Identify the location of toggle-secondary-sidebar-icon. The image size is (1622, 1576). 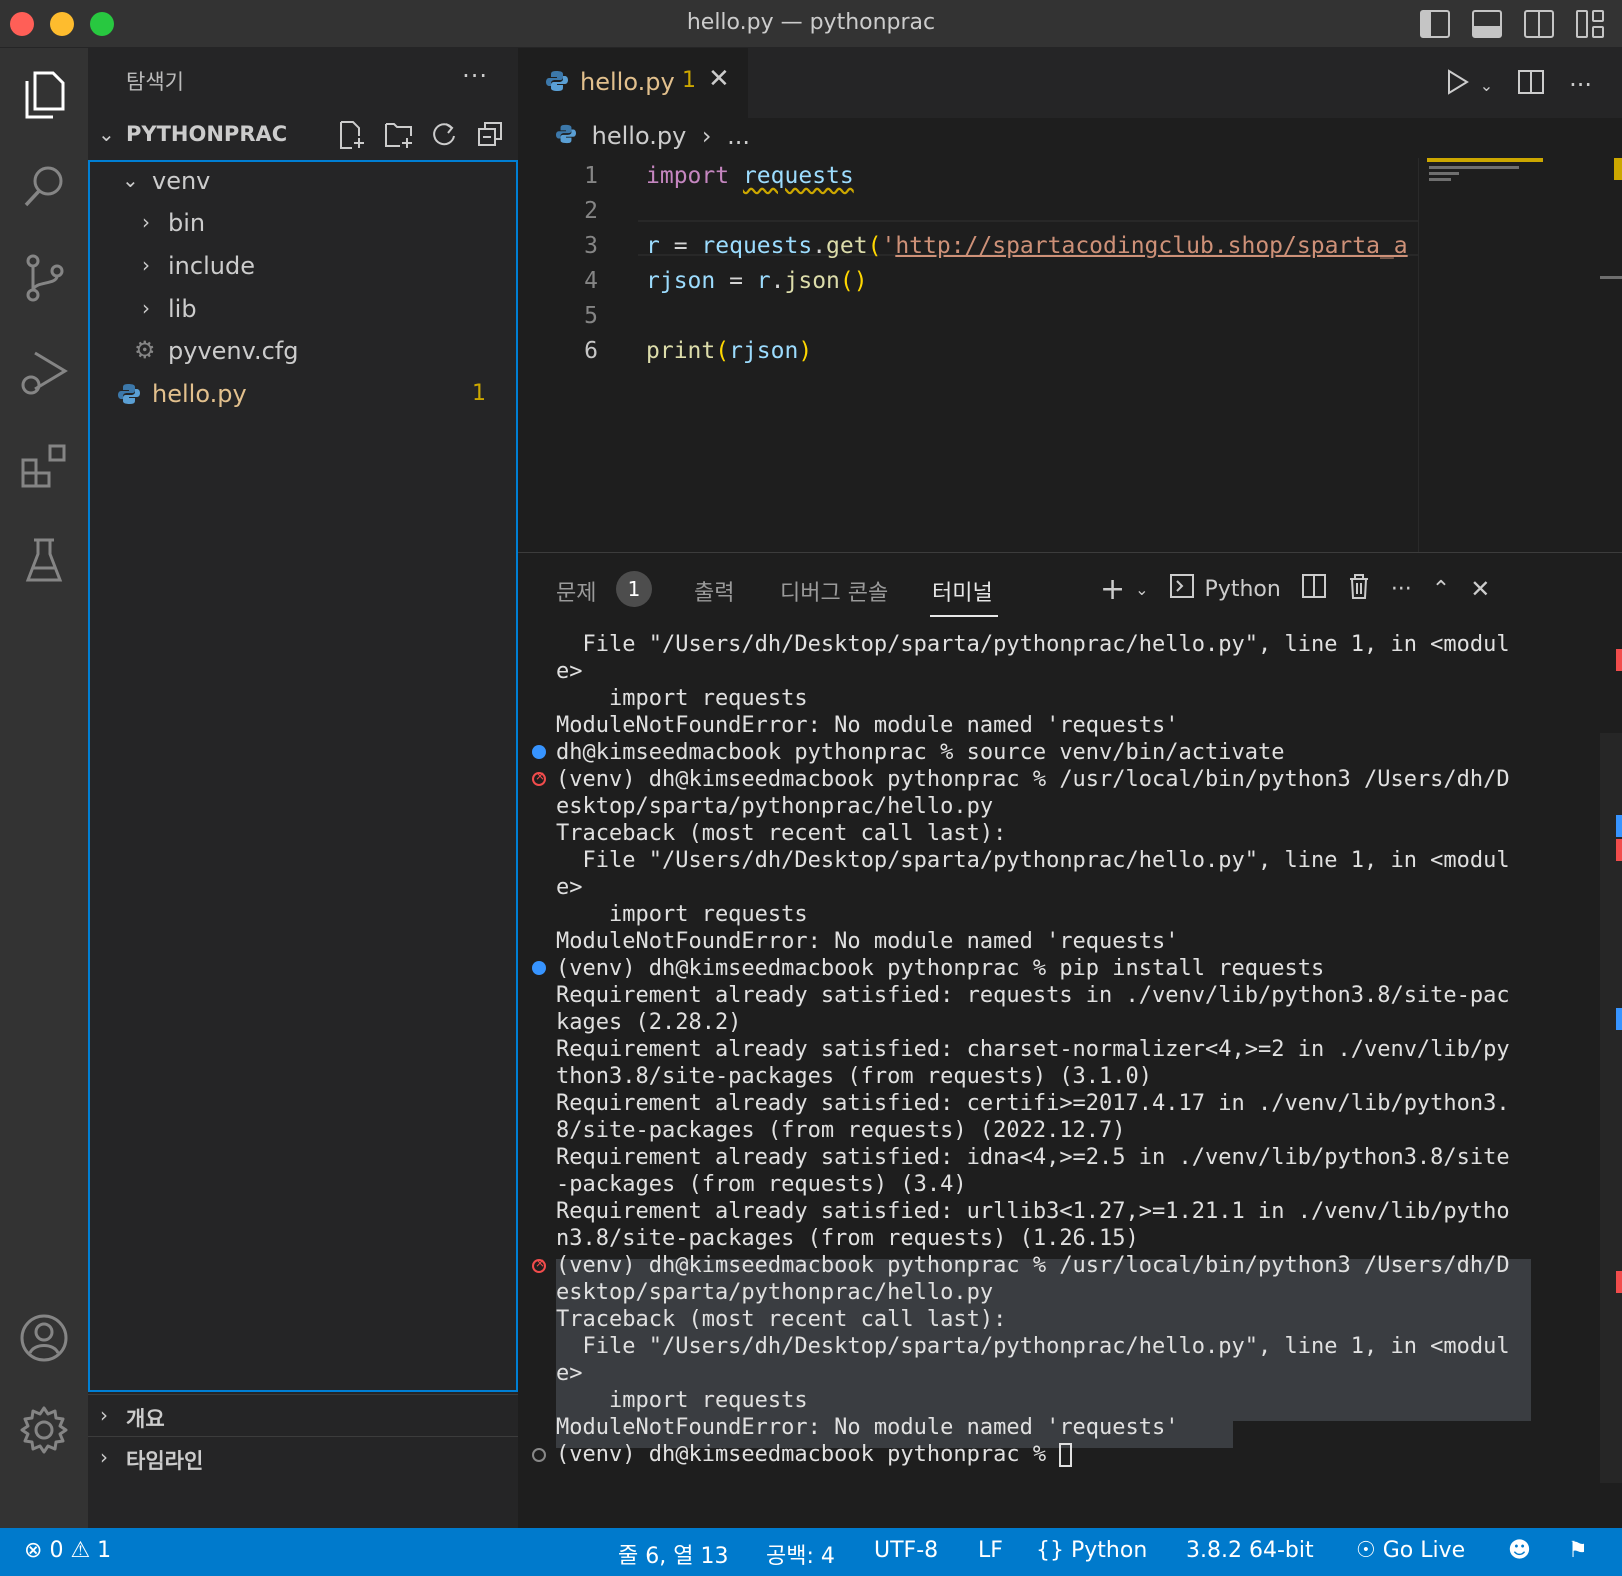
(1539, 24).